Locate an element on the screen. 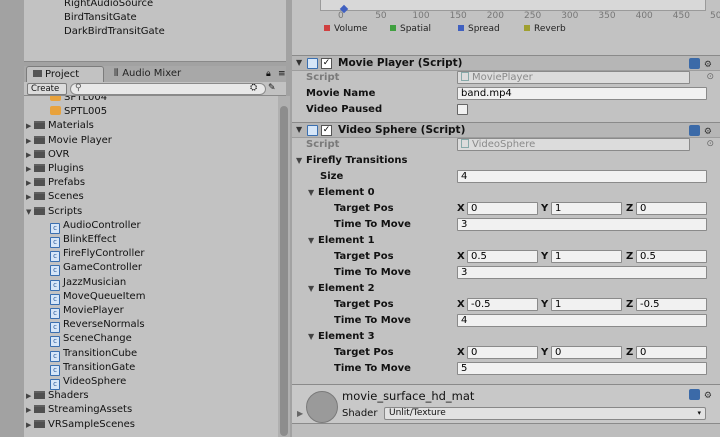 This screenshot has height=437, width=720. folder-item: ▶ Materials is located at coordinates (60, 126).